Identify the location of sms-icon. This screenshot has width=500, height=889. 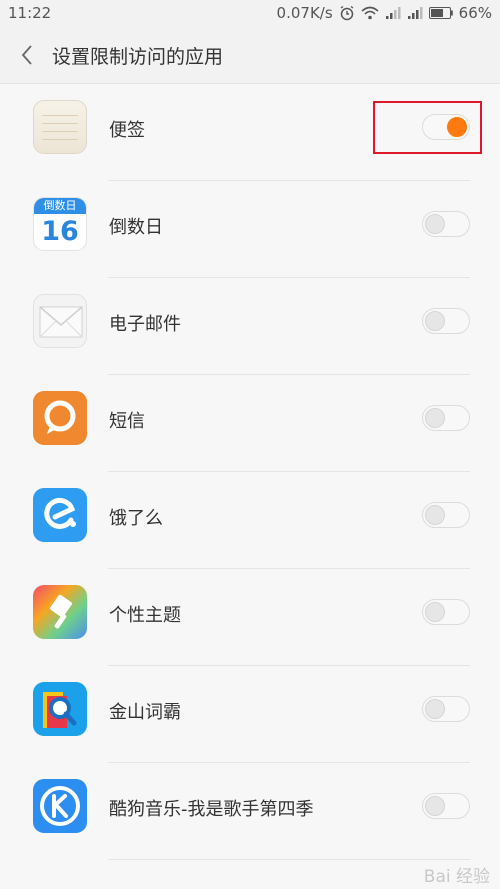
(60, 418).